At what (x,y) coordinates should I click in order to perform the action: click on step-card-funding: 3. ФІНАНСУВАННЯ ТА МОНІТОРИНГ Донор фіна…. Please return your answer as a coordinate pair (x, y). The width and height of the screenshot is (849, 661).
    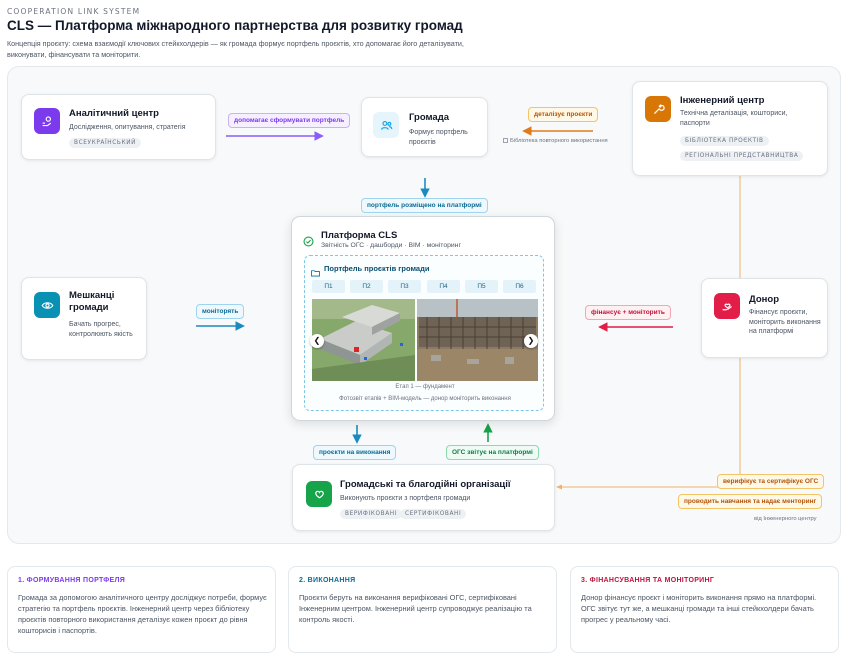
    Looking at the image, I should click on (704, 609).